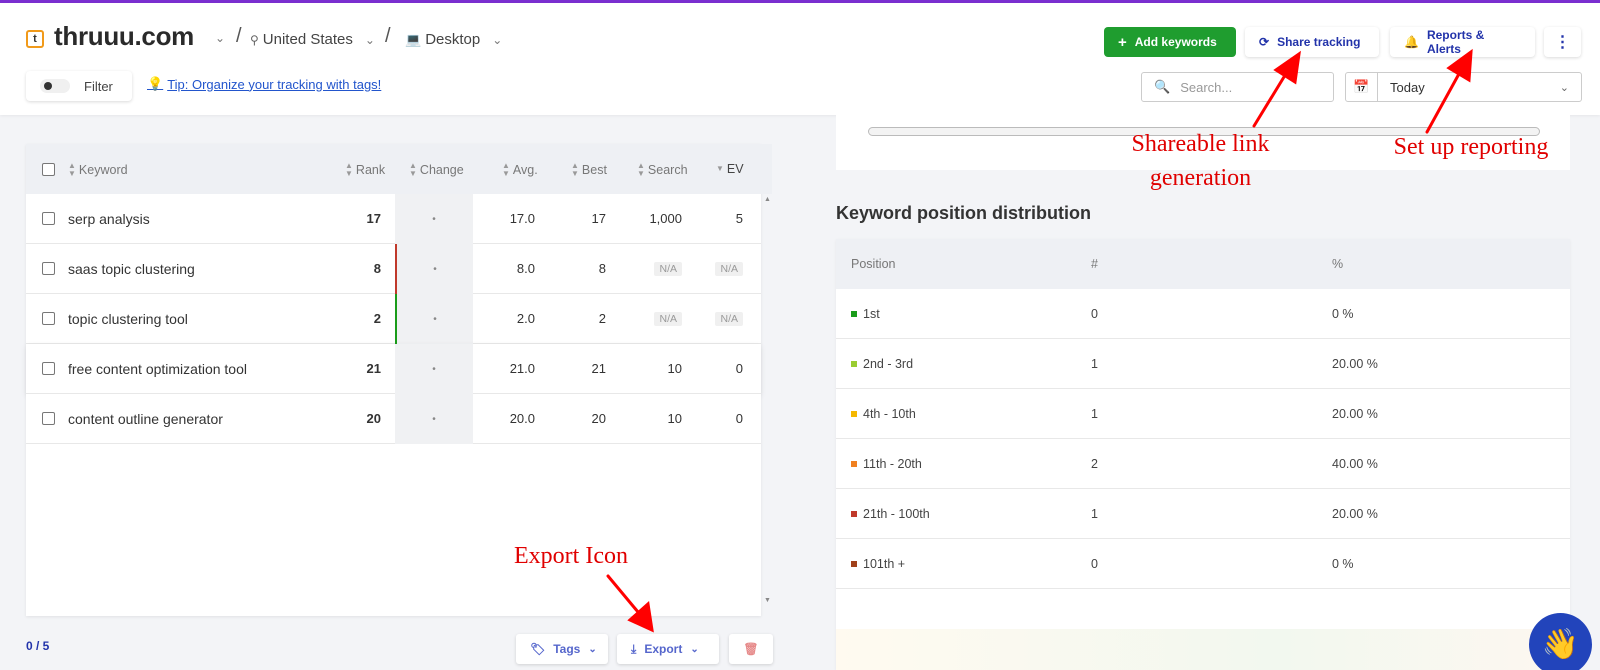  I want to click on keyword-cell: serp analysis, so click(109, 219).